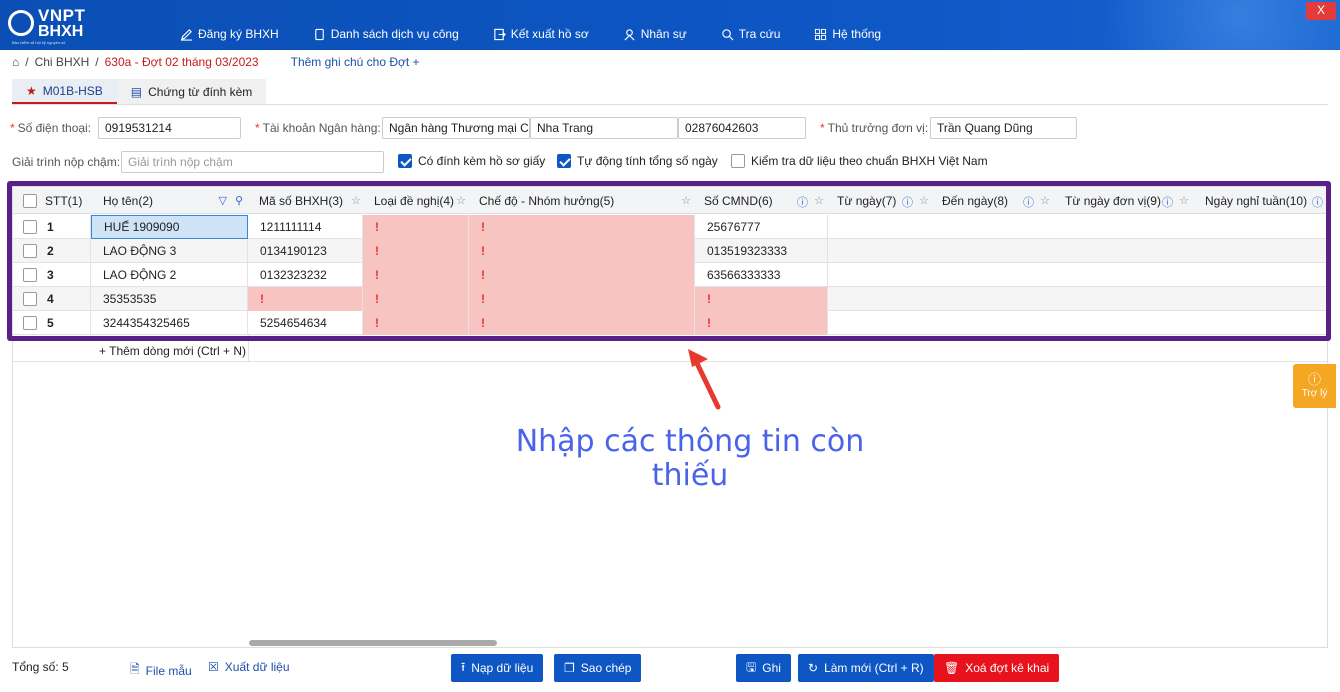 This screenshot has width=1340, height=692. What do you see at coordinates (866, 668) in the screenshot?
I see `reset-button: ↻ Làm mới (Ctrl + R)` at bounding box center [866, 668].